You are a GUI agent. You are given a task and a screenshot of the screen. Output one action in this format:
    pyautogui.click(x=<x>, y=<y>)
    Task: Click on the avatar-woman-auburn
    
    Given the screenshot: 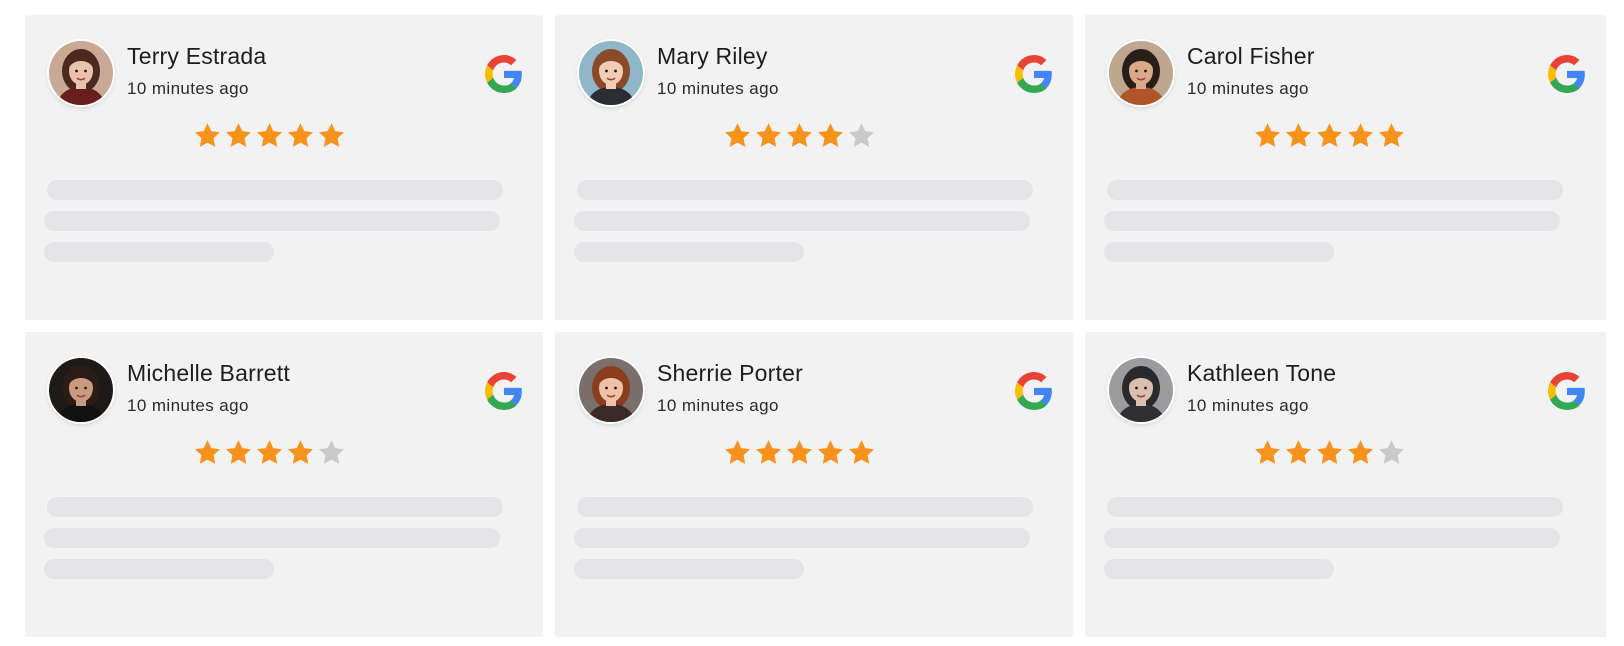 What is the action you would take?
    pyautogui.click(x=611, y=390)
    